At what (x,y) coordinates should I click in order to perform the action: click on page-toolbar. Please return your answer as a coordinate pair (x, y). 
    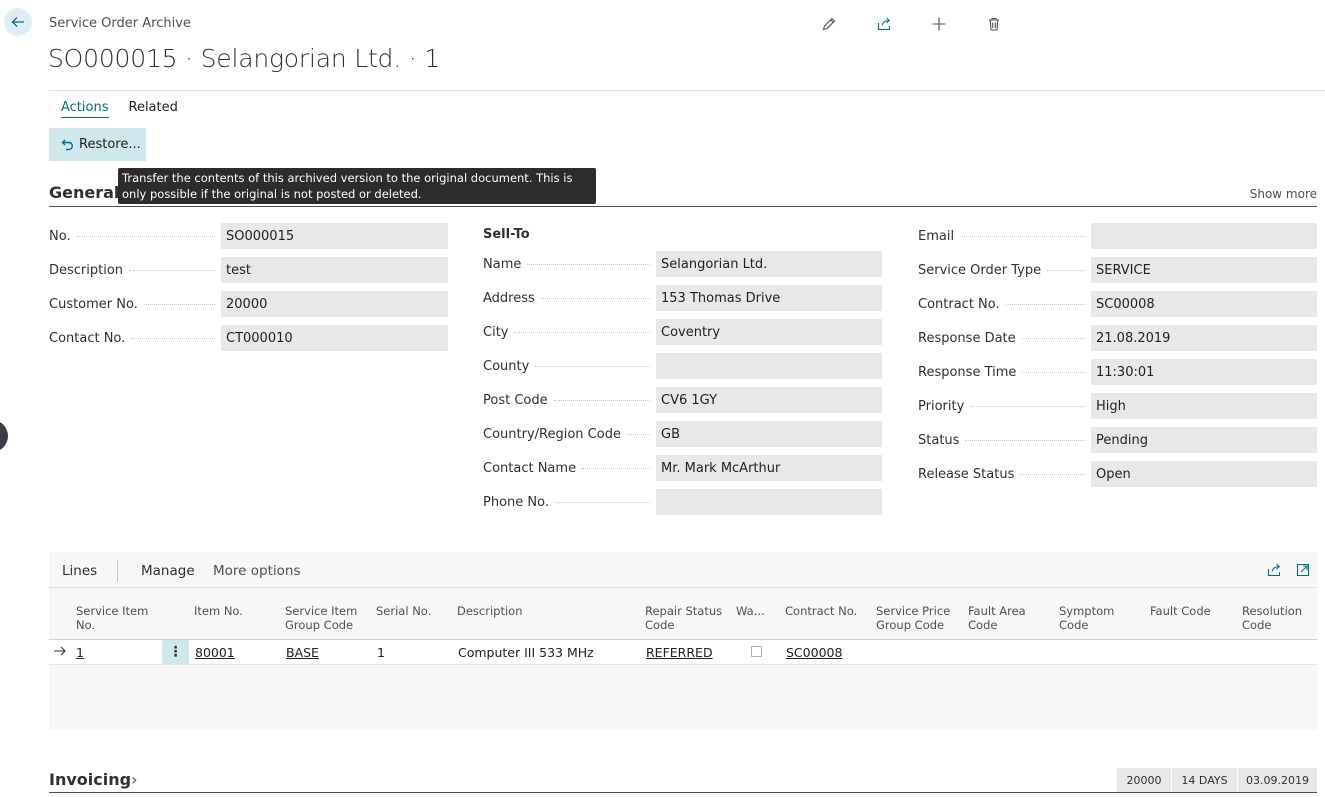
    Looking at the image, I should click on (928, 24).